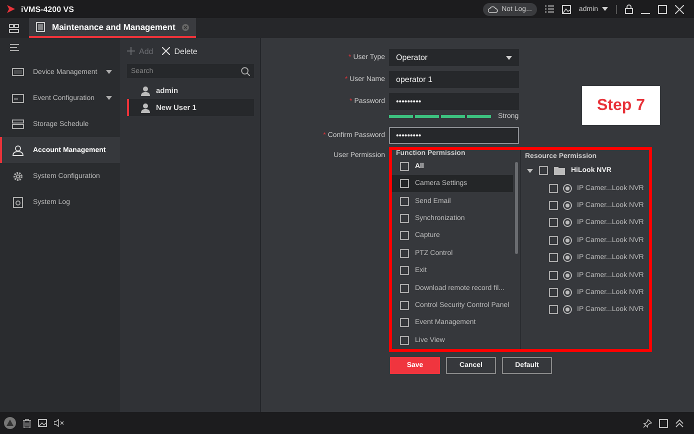 Image resolution: width=694 pixels, height=434 pixels. Describe the element at coordinates (679, 423) in the screenshot. I see `chevron-up-icon` at that location.